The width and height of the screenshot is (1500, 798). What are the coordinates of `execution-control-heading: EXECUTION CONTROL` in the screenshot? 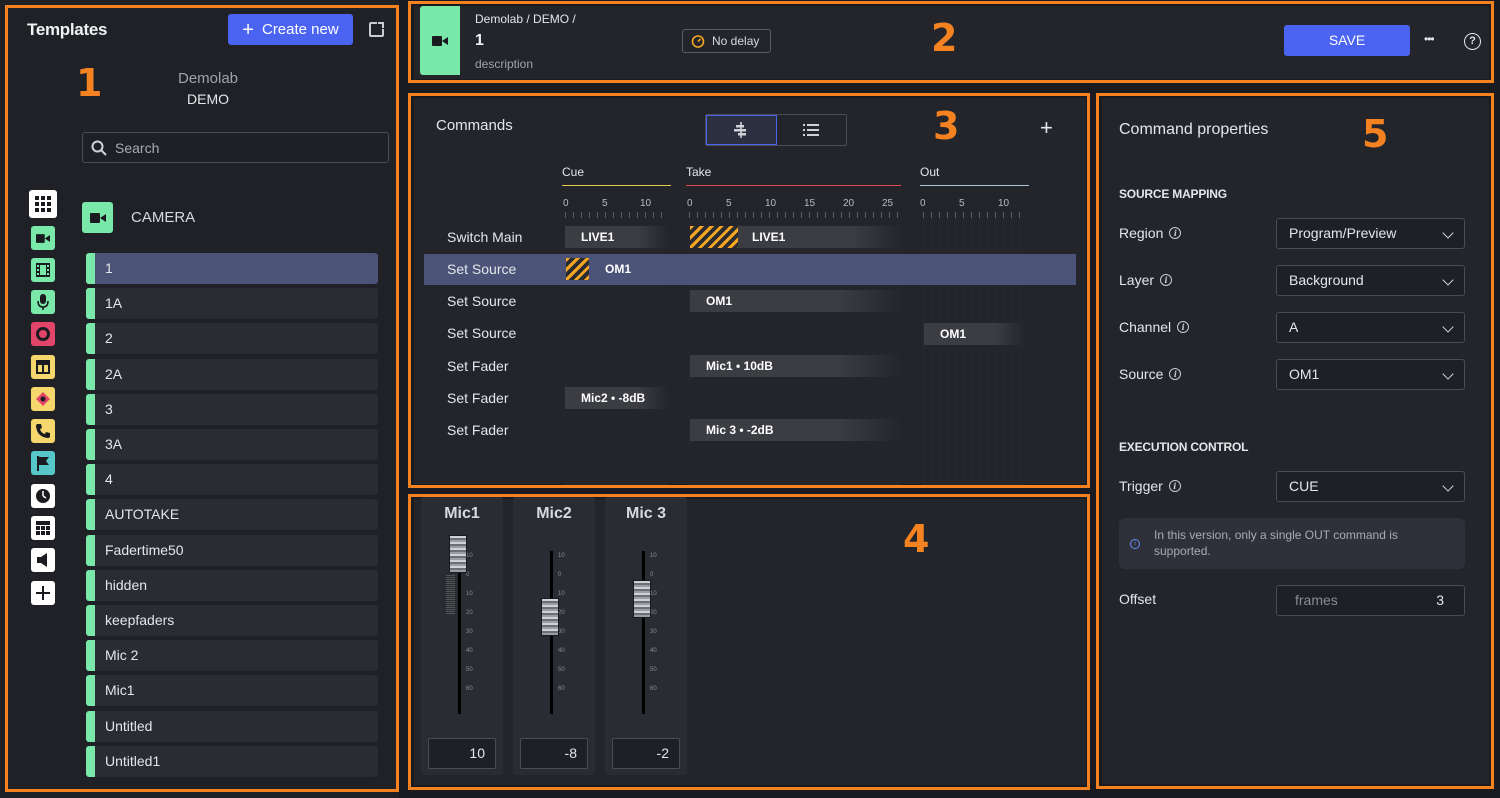 It's located at (1184, 447).